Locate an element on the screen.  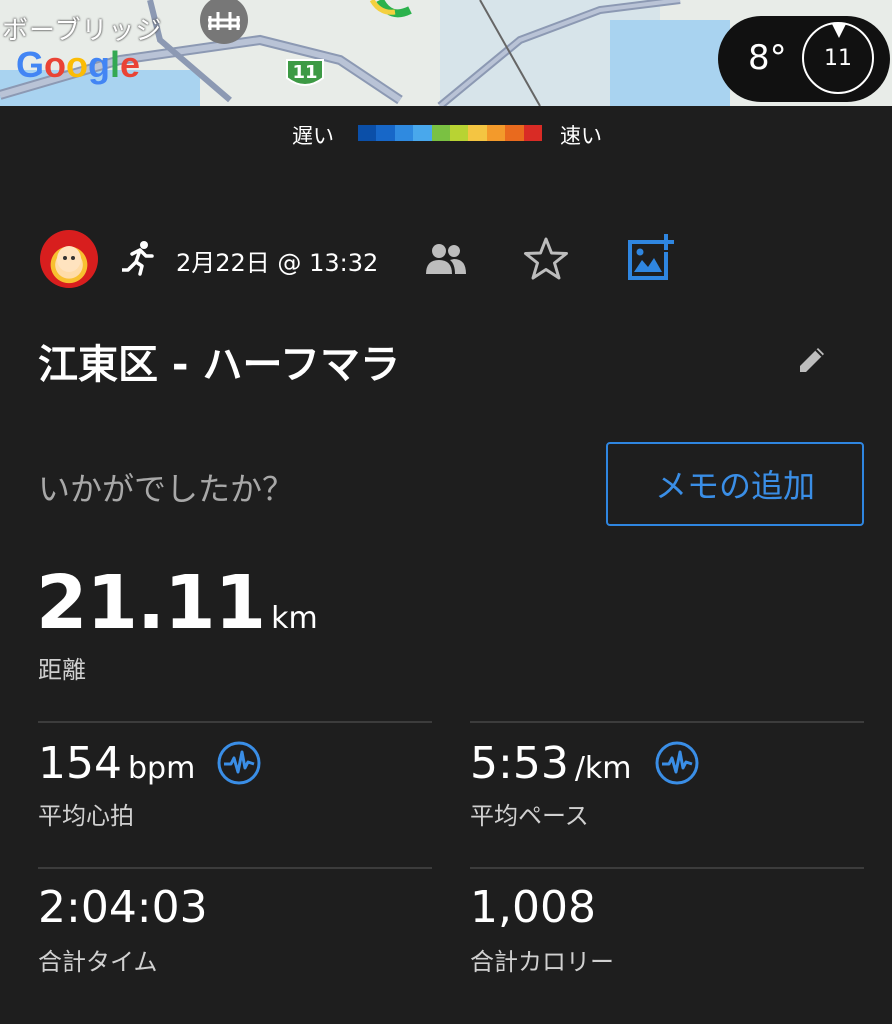
weather-badge: 8° 11 is located at coordinates (804, 59).